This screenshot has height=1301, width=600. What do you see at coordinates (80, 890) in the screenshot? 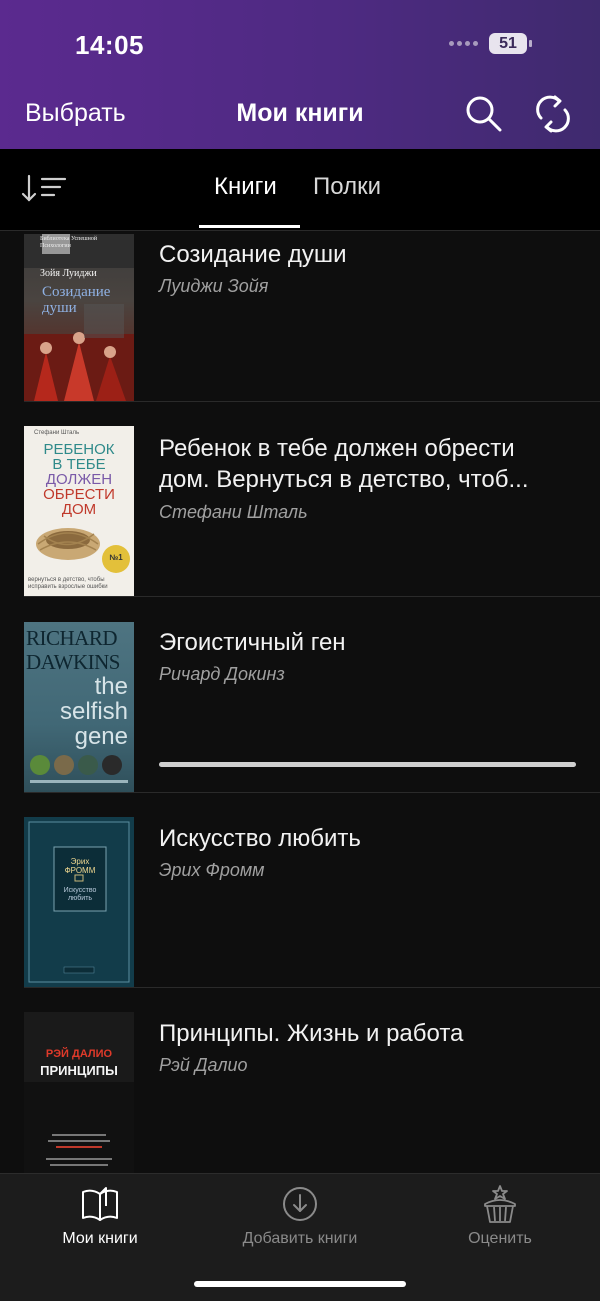
I see `cover-title-line: Искусство` at bounding box center [80, 890].